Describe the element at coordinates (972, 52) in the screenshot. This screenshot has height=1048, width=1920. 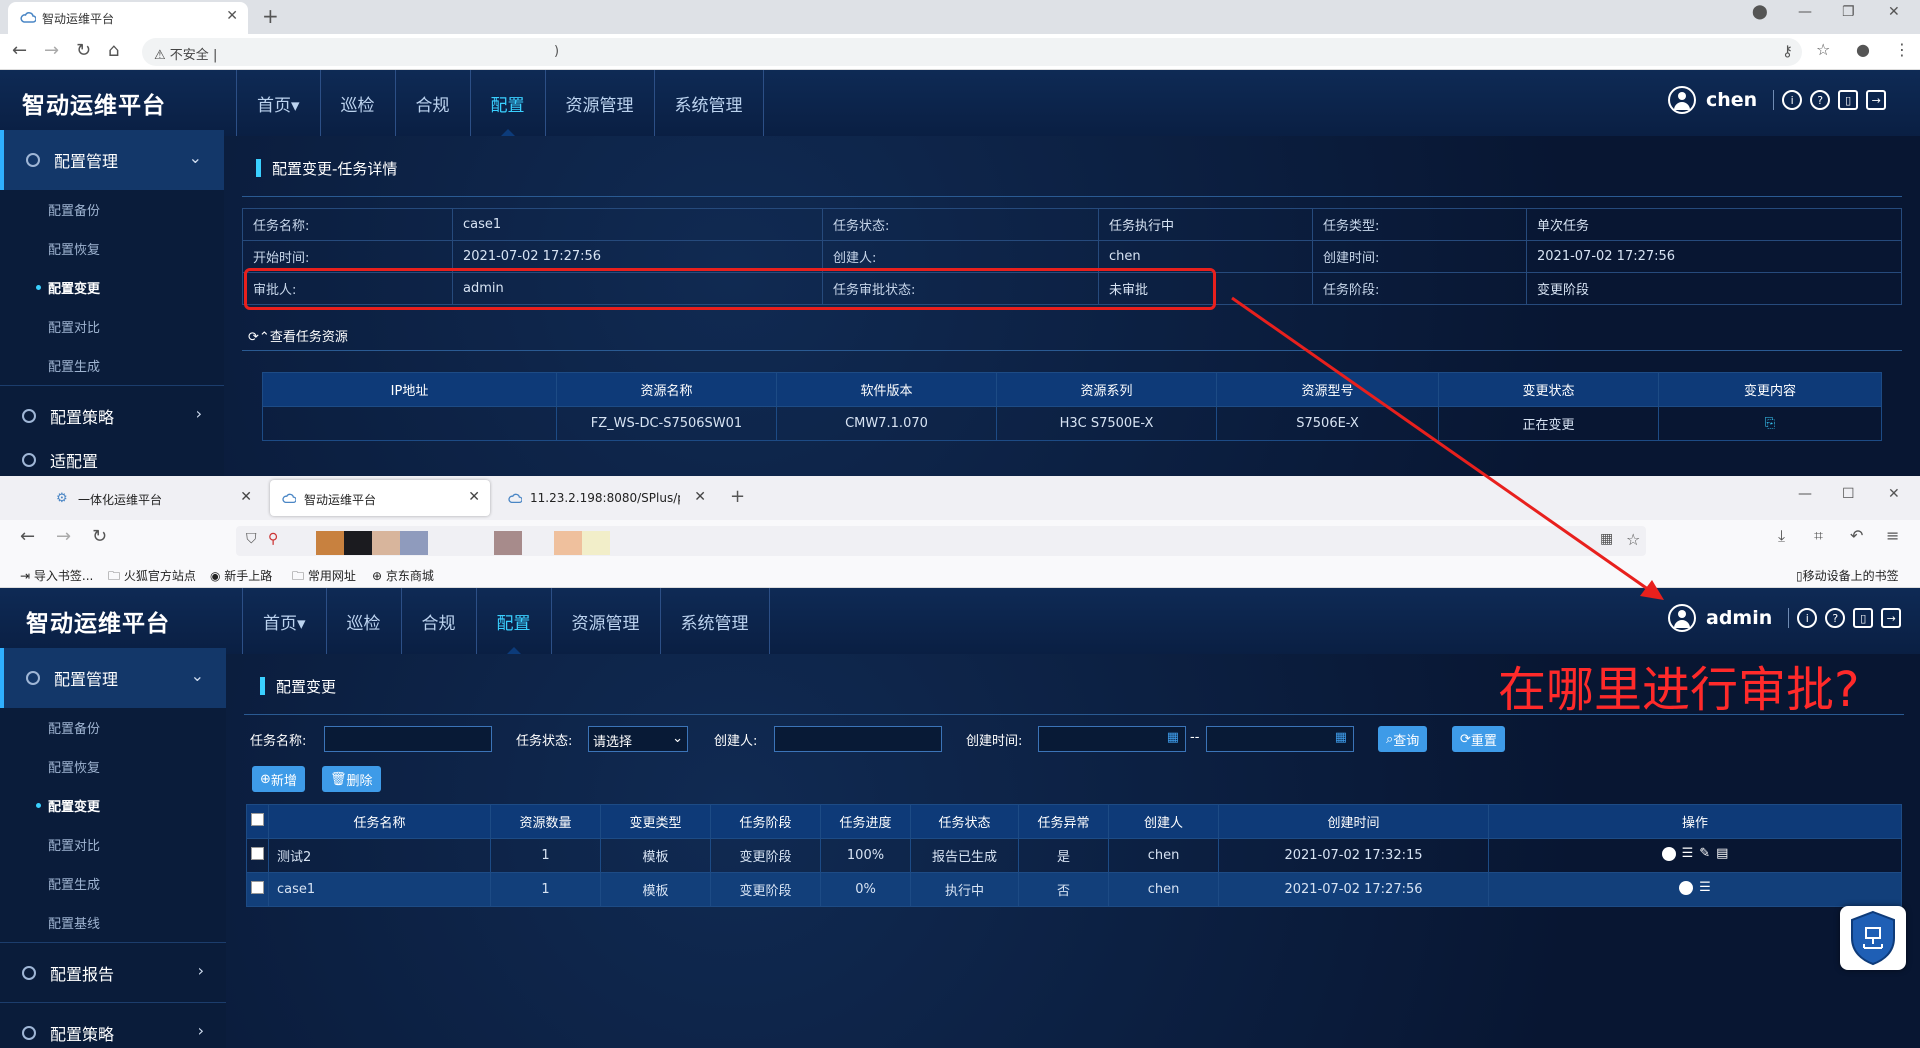
I see `address-bar: ⚠ 不安全 | ) ⚷` at that location.